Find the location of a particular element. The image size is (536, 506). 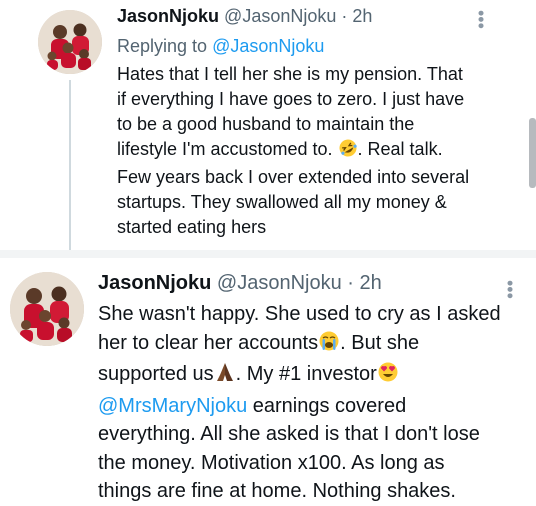

tweet-line: to be a good husband to maintain the is located at coordinates (266, 124).